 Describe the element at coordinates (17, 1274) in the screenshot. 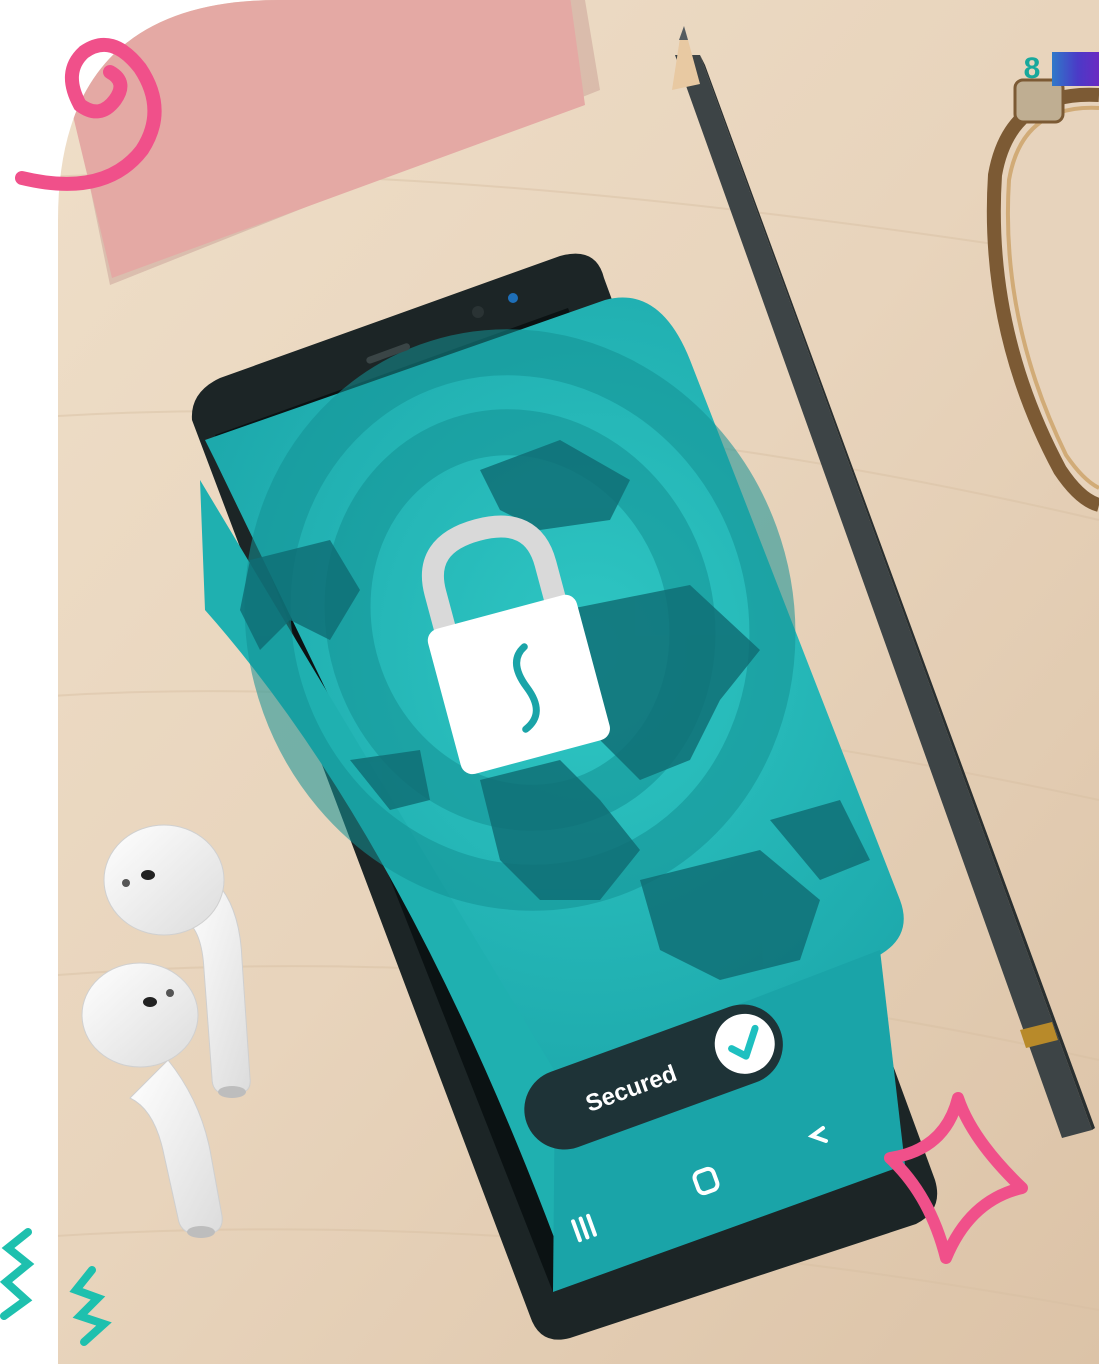

I see `squiggle-icon` at that location.